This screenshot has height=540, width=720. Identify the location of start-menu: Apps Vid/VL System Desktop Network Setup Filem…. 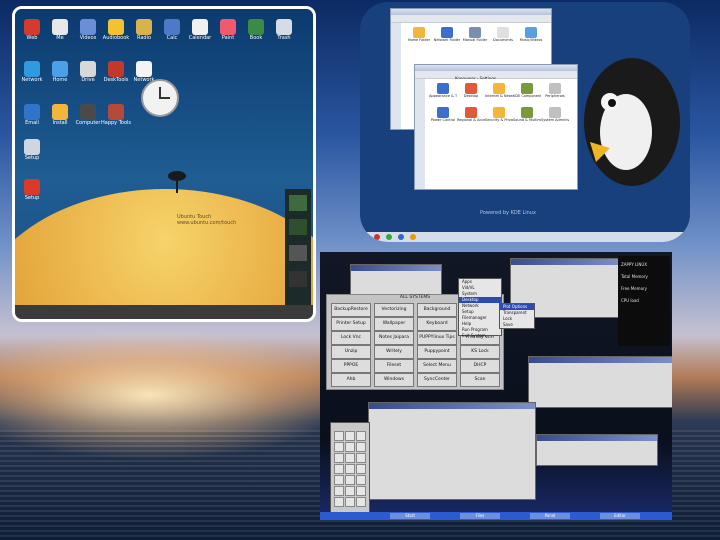
(496, 308).